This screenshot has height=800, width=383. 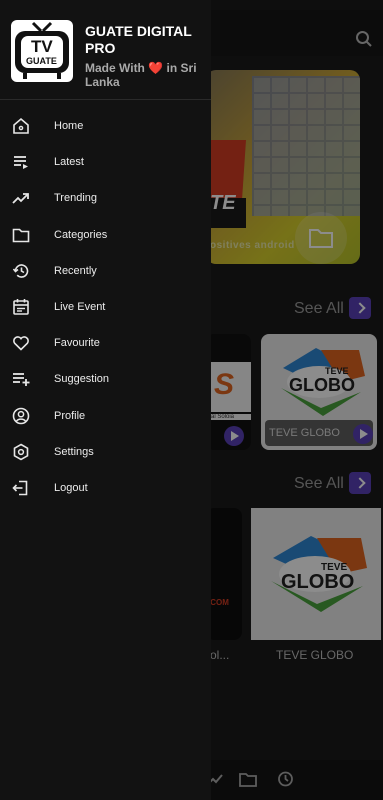 What do you see at coordinates (105, 162) in the screenshot?
I see `menu-item-latest: Latest` at bounding box center [105, 162].